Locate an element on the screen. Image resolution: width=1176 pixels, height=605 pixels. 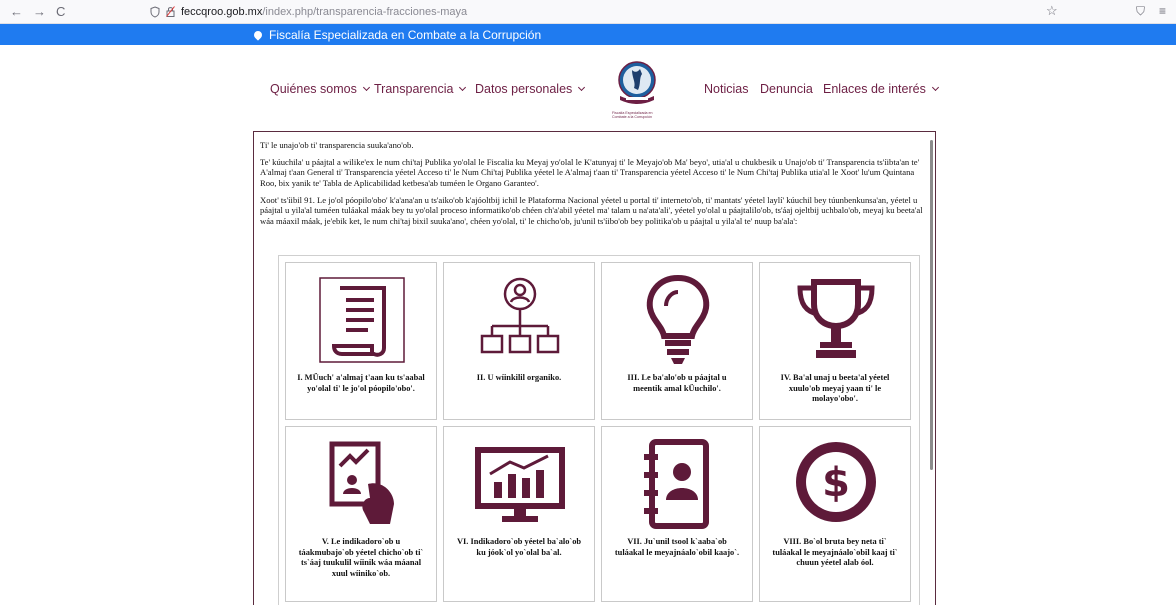
menu-quienes-somos: Quiénes somos is located at coordinates (320, 89).